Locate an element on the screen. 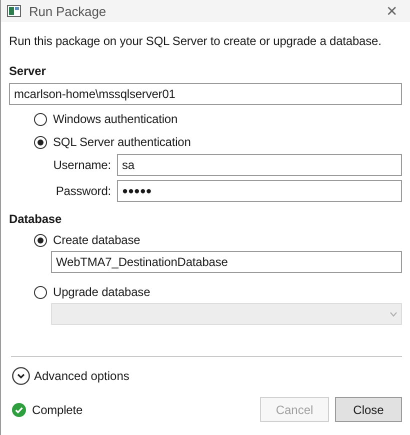 This screenshot has height=435, width=410. close-button: Close is located at coordinates (368, 409).